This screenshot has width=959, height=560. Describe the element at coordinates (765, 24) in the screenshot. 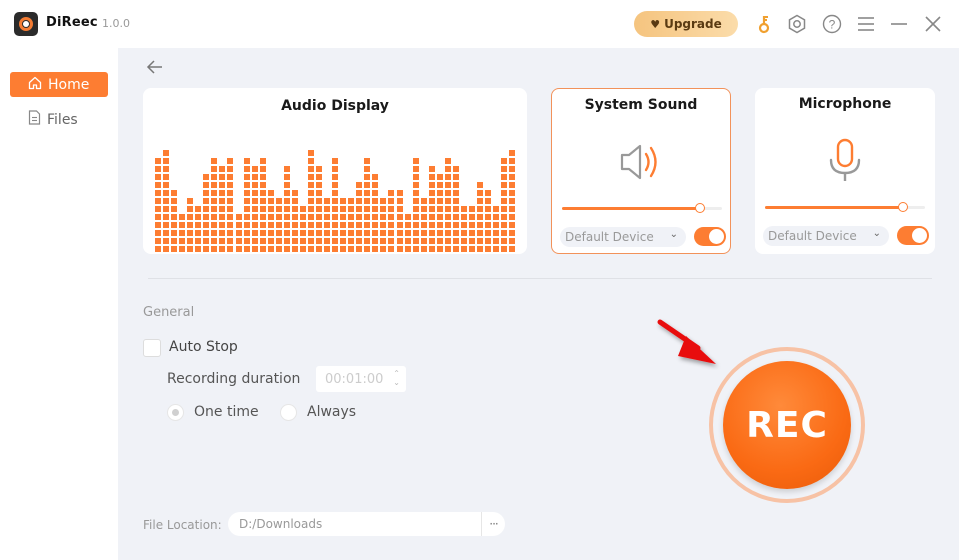

I see `key-icon` at that location.